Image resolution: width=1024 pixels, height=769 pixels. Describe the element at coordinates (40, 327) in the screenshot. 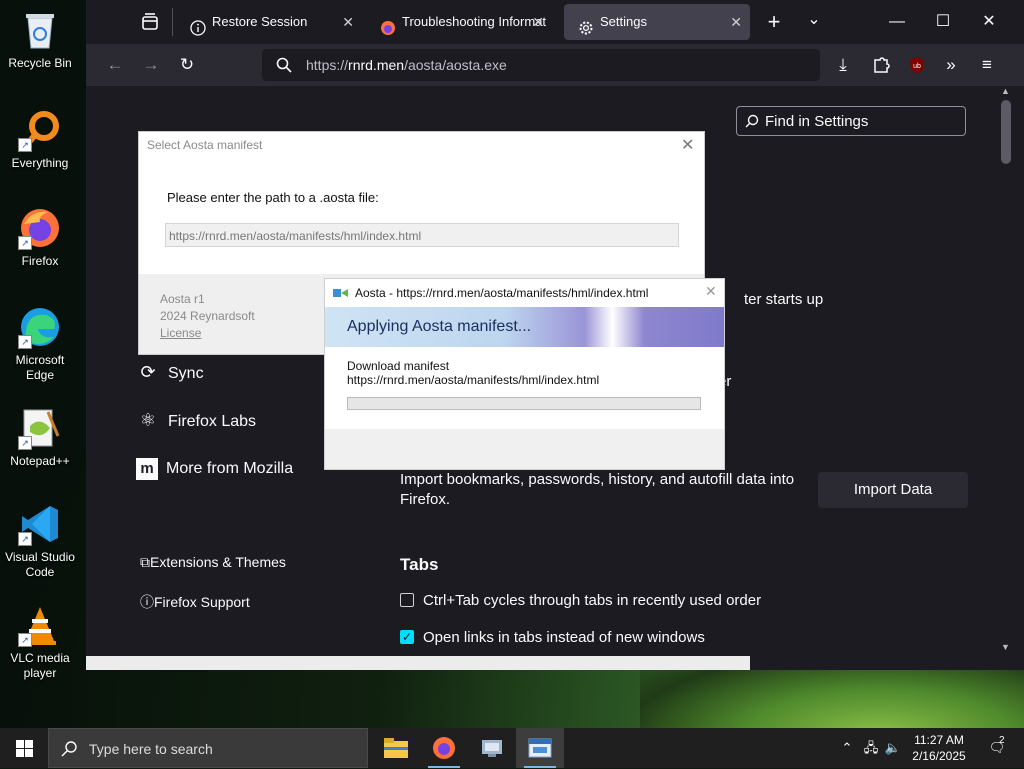

I see `edge-icon: ↗` at that location.